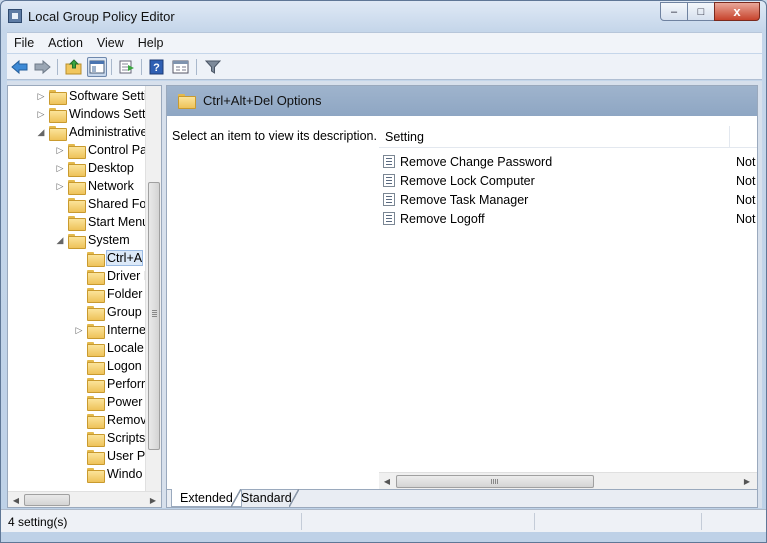 Image resolution: width=767 pixels, height=543 pixels. I want to click on filter-button, so click(213, 67).